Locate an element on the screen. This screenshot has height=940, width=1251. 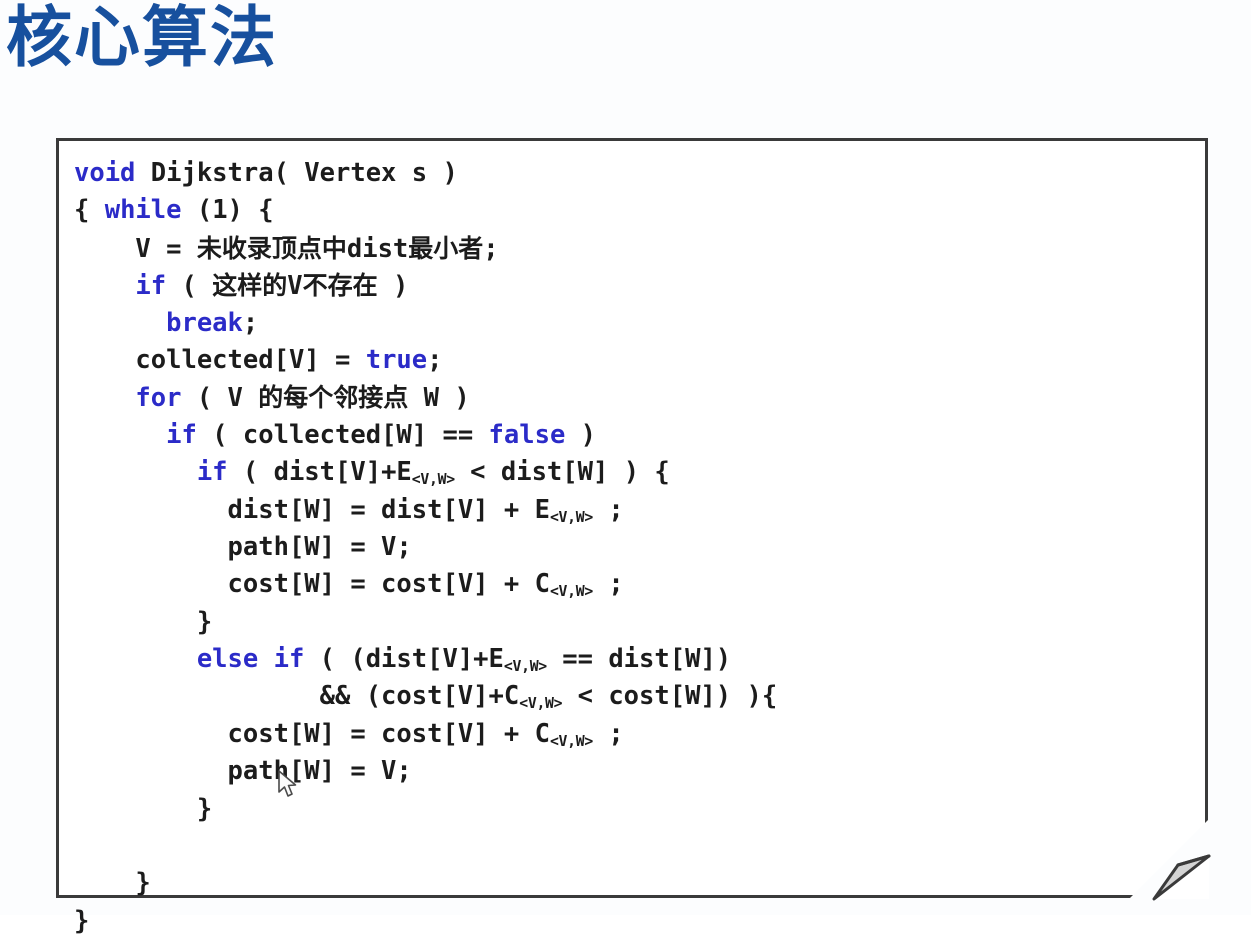
code-cjk-text: 这样的 is located at coordinates (250, 286).